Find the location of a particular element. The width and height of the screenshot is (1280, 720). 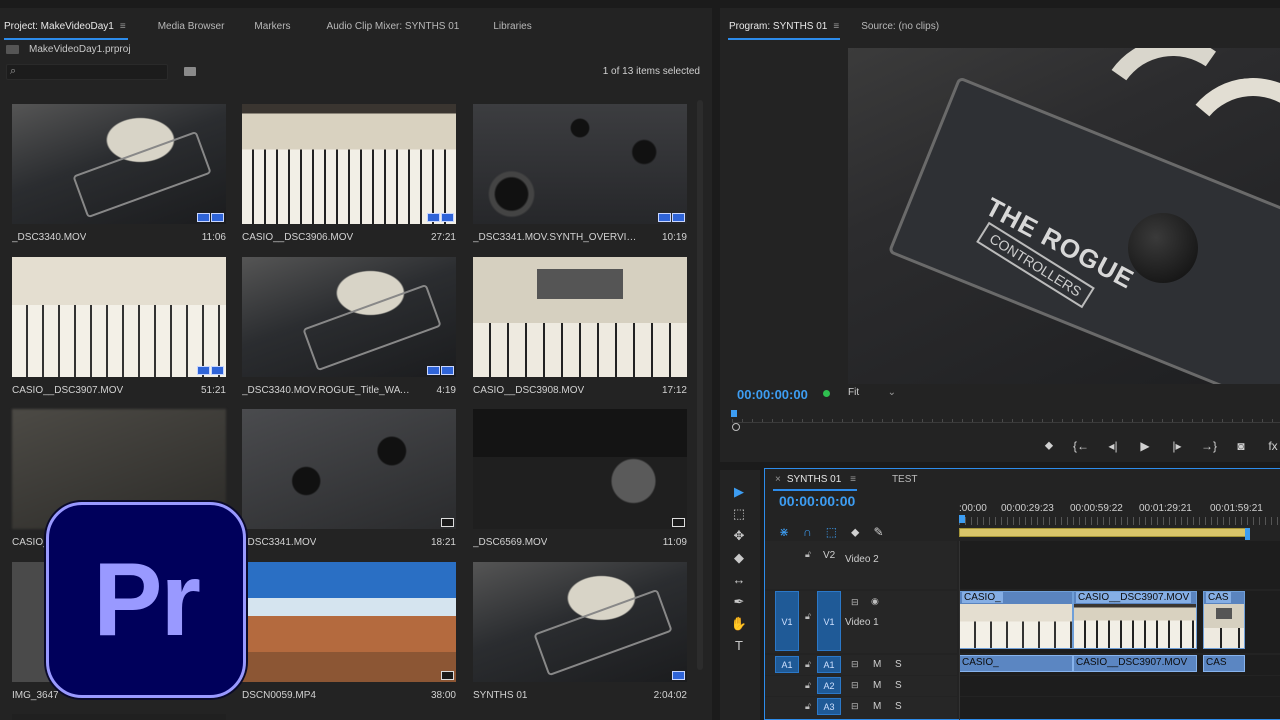

media-item: SYNTHS 01 2:04:02 is located at coordinates (577, 626).